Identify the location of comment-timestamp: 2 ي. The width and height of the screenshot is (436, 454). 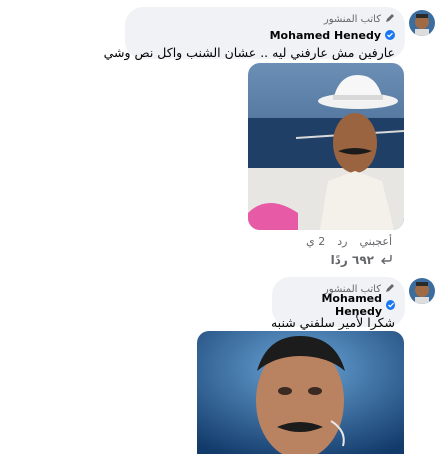
(315, 241).